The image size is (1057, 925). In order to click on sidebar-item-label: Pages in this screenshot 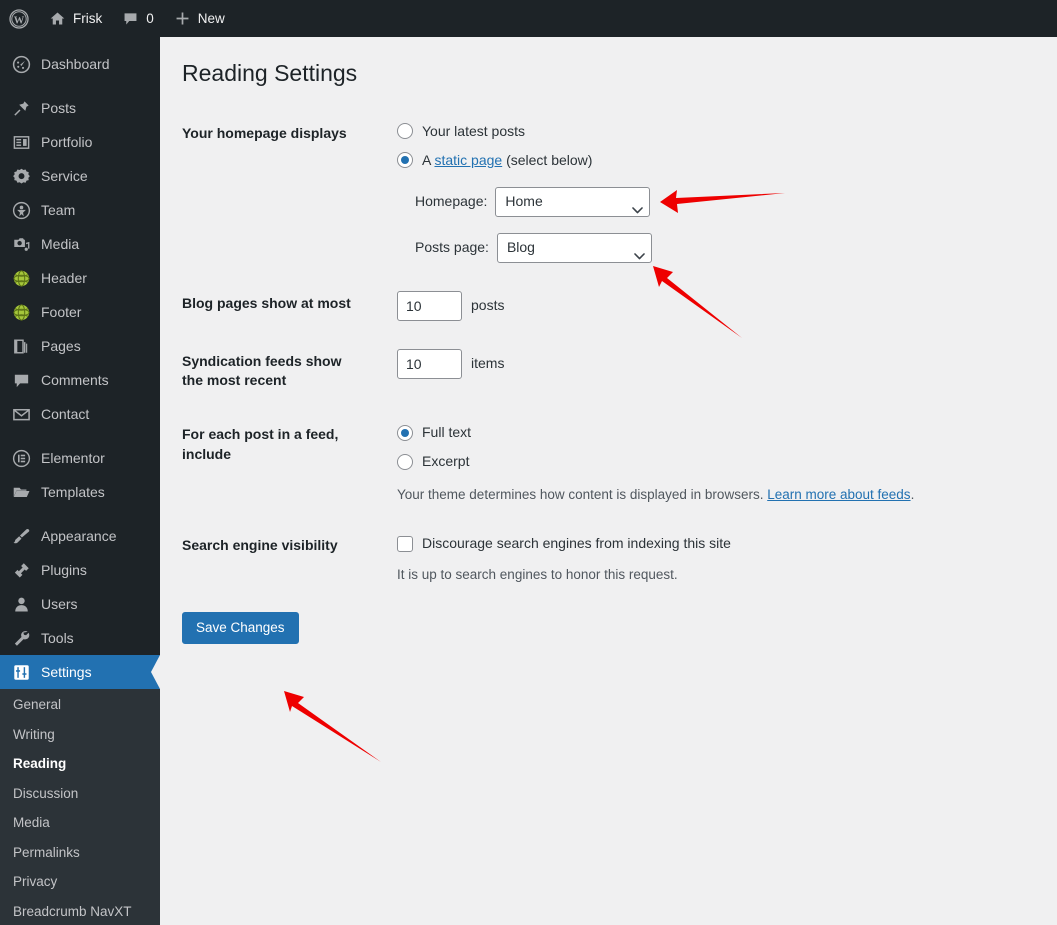, I will do `click(61, 346)`.